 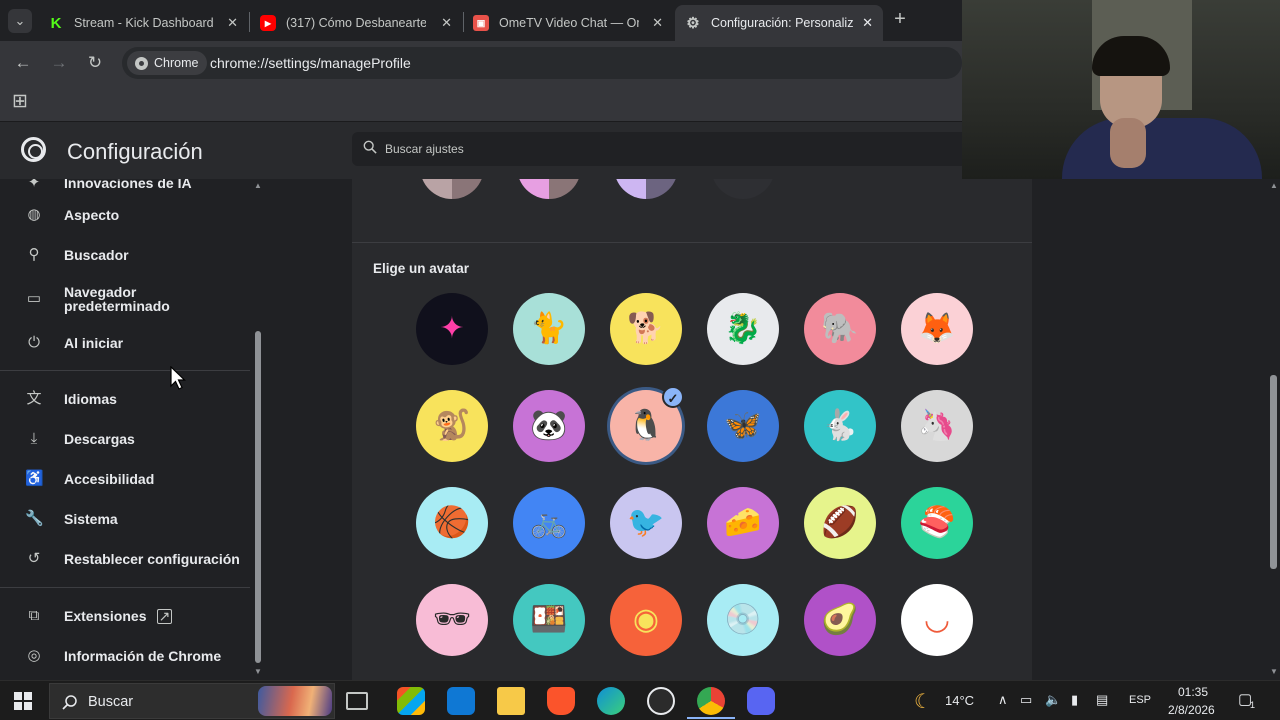 I want to click on avatar-option-panda: 🐼, so click(x=549, y=426).